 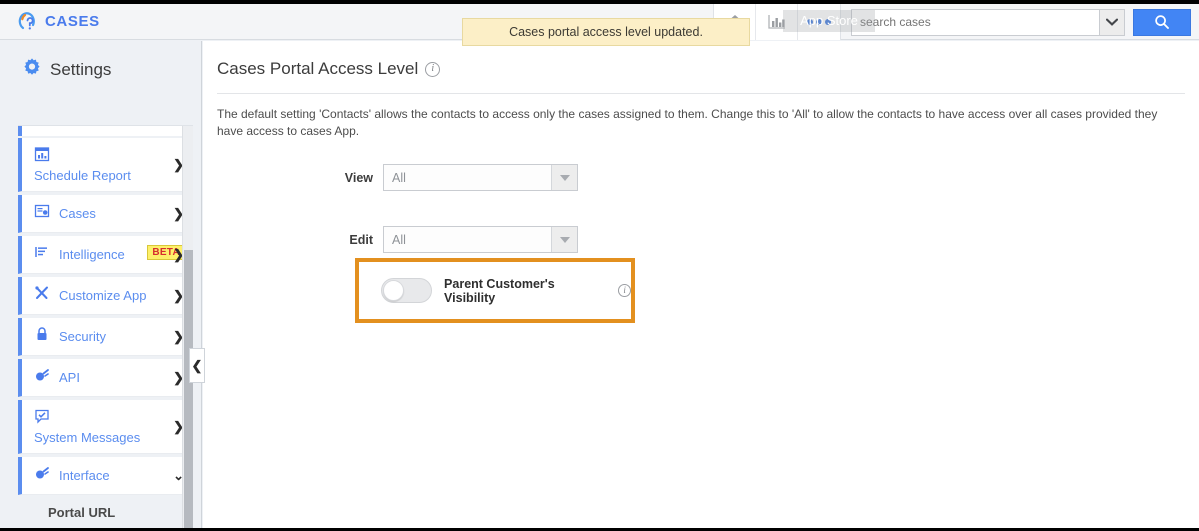 I want to click on intelligence-icon, so click(x=42, y=254).